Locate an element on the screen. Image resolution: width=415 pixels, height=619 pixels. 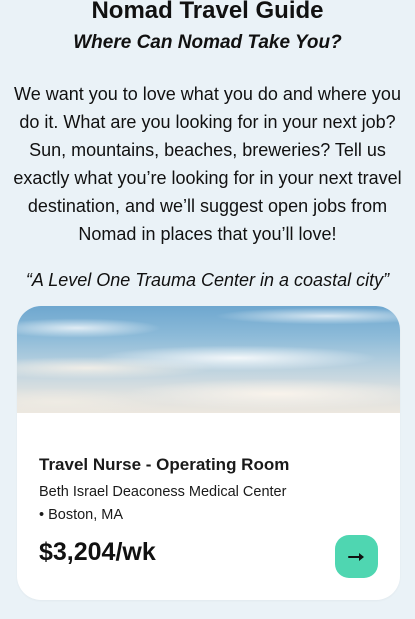
page-subtitle: Where Can Nomad Take You? is located at coordinates (207, 42).